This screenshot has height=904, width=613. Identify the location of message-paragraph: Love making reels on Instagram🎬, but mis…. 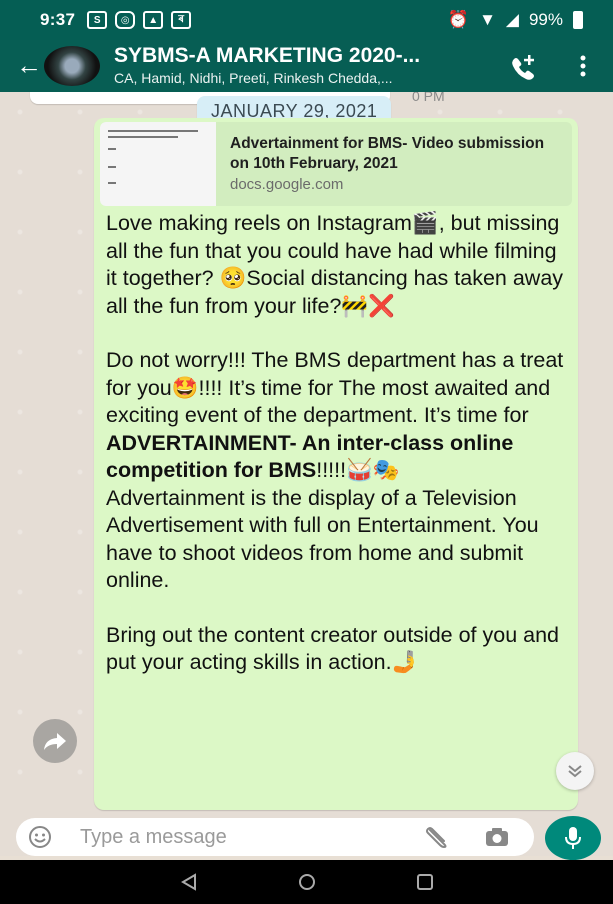
(335, 264).